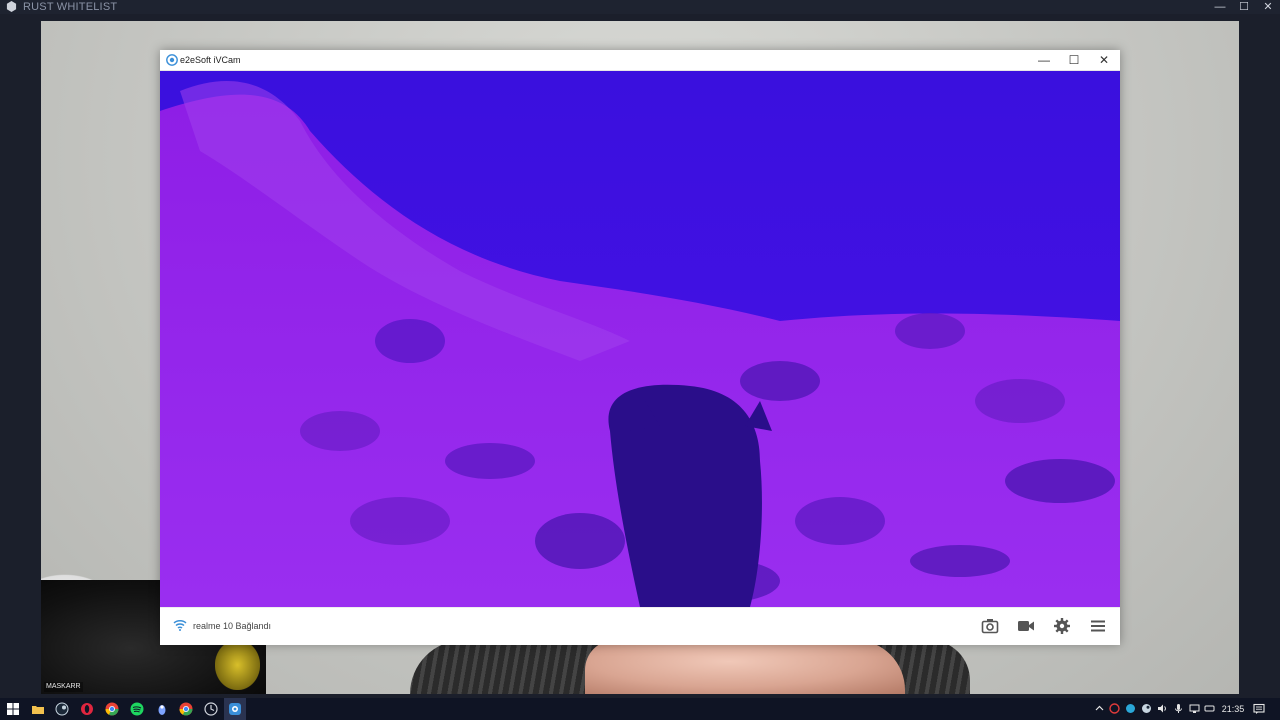 This screenshot has height=720, width=1280. I want to click on background-yellow-object, so click(237, 665).